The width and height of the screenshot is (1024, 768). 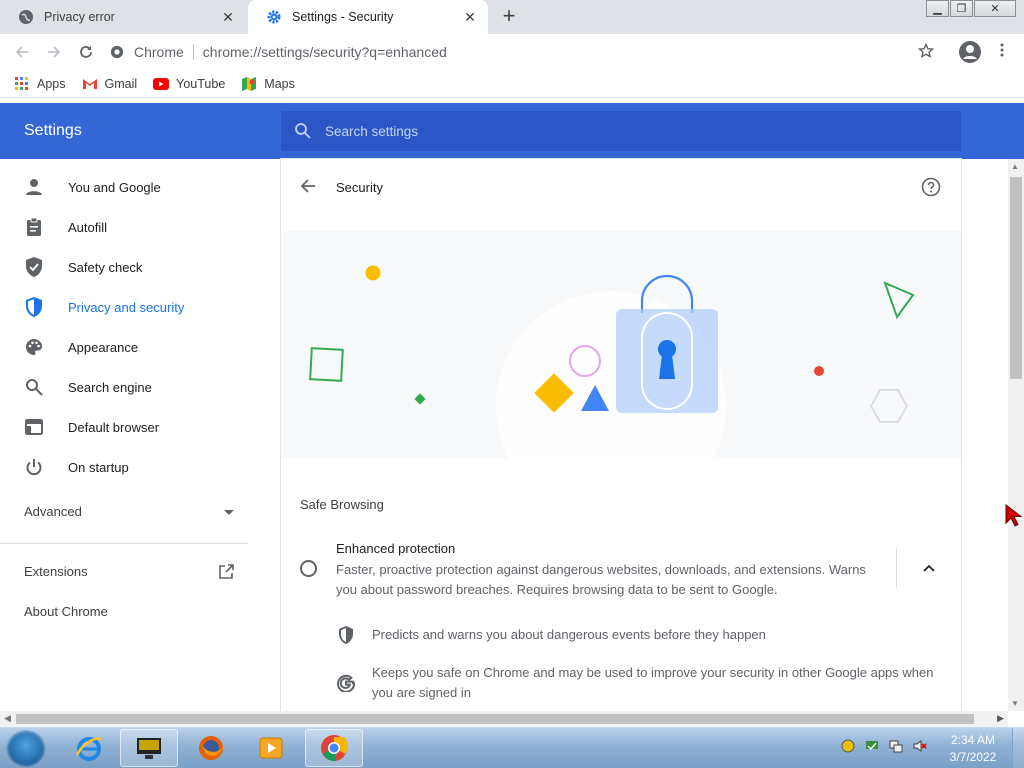 What do you see at coordinates (324, 52) in the screenshot?
I see `url-text: chrome://settings/security?q=enhanced` at bounding box center [324, 52].